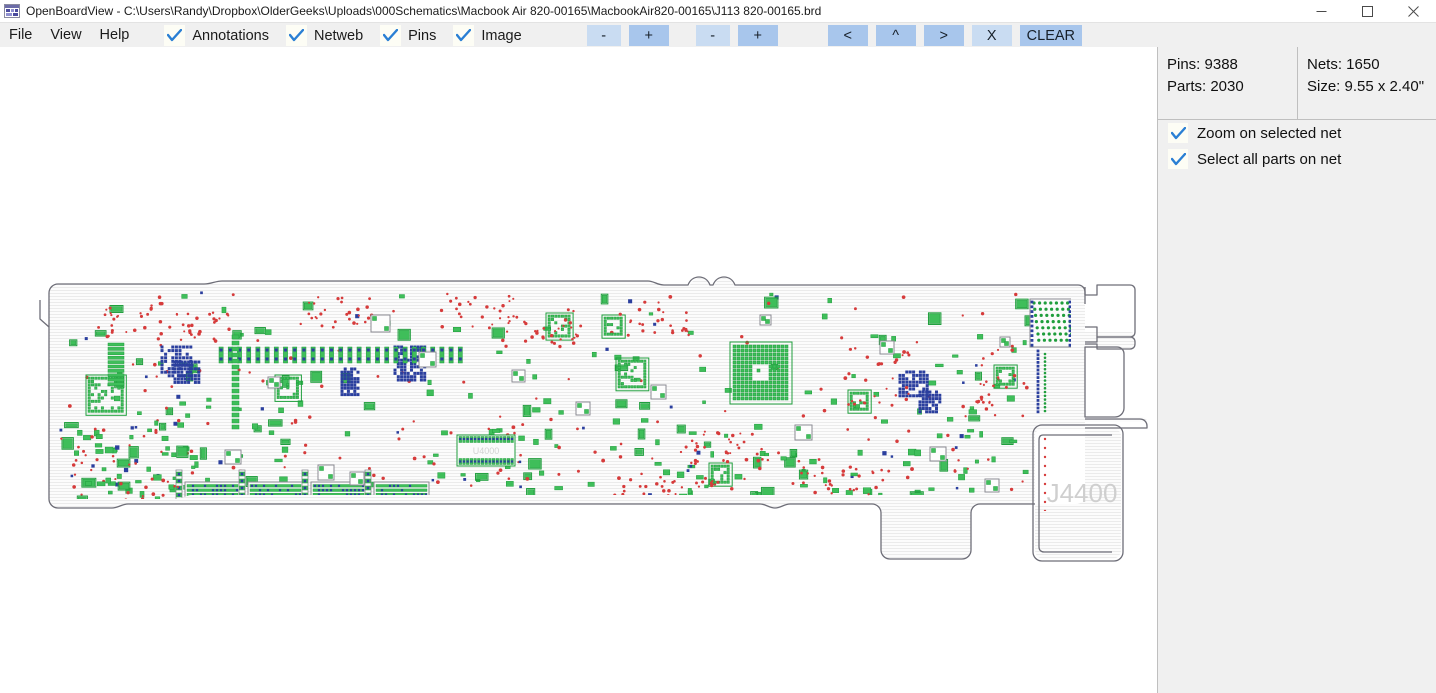  I want to click on close-board-button: X, so click(991, 35).